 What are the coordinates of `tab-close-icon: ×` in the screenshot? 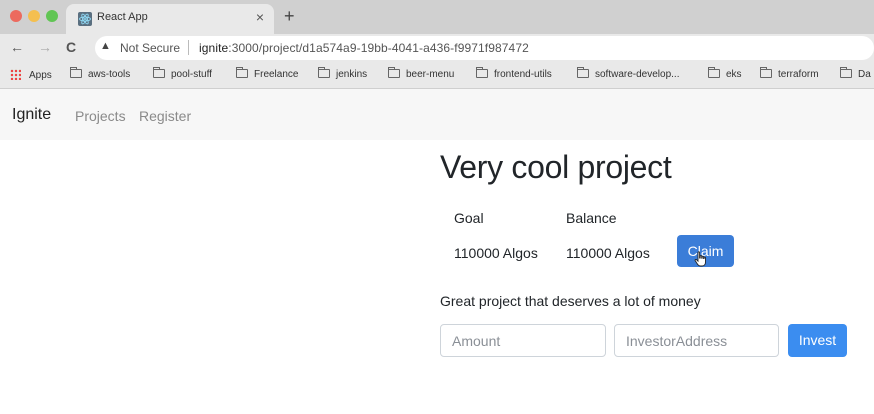 It's located at (260, 17).